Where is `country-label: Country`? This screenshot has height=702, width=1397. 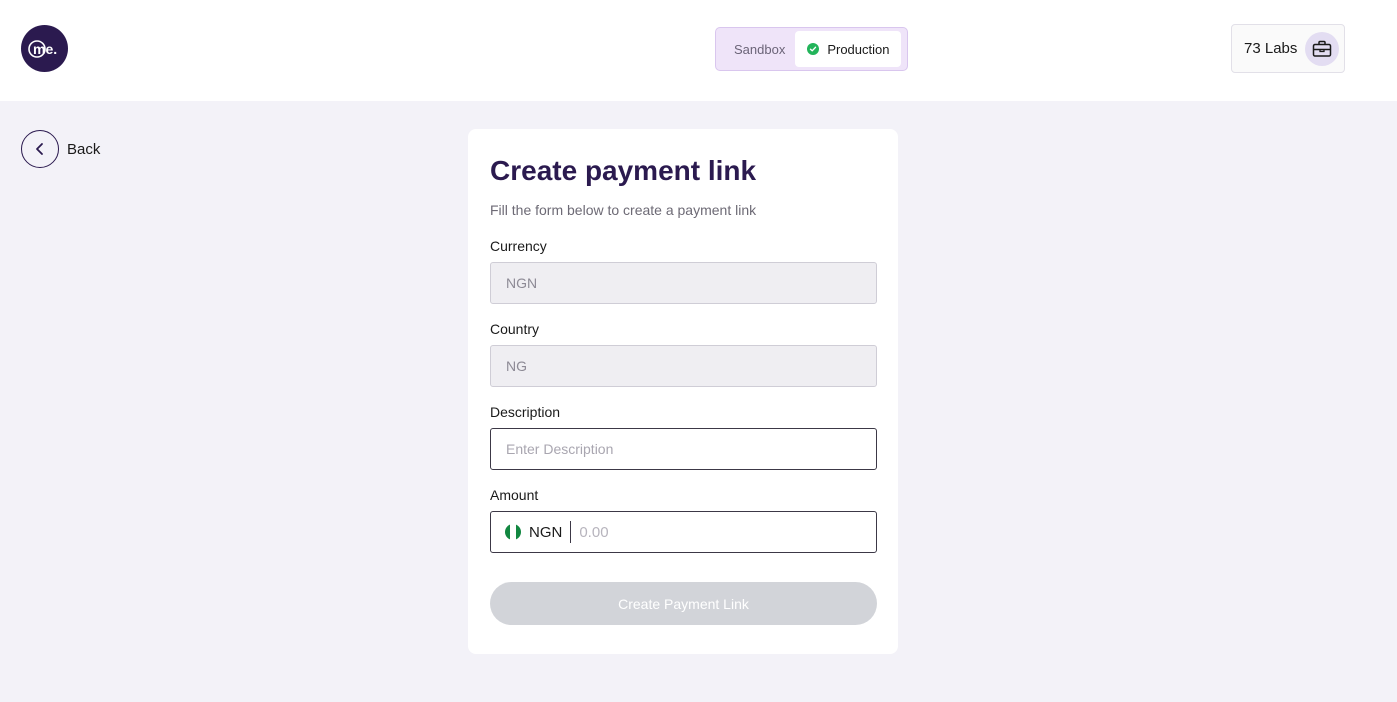
country-label: Country is located at coordinates (515, 329).